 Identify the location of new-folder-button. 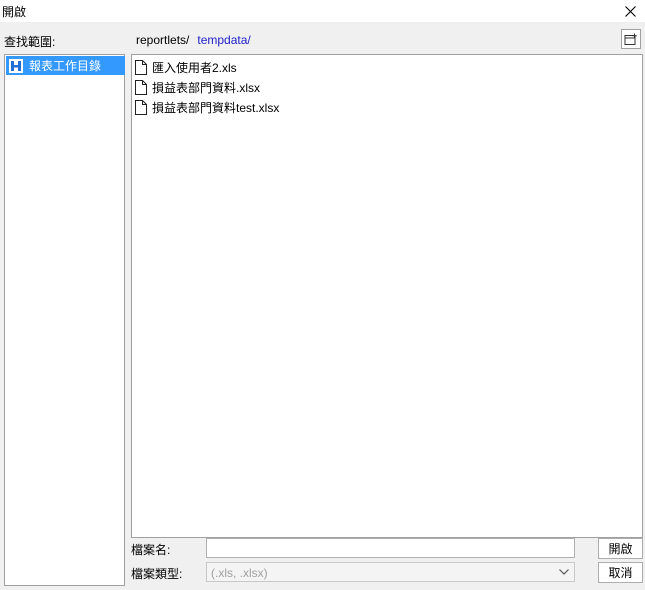
(631, 39).